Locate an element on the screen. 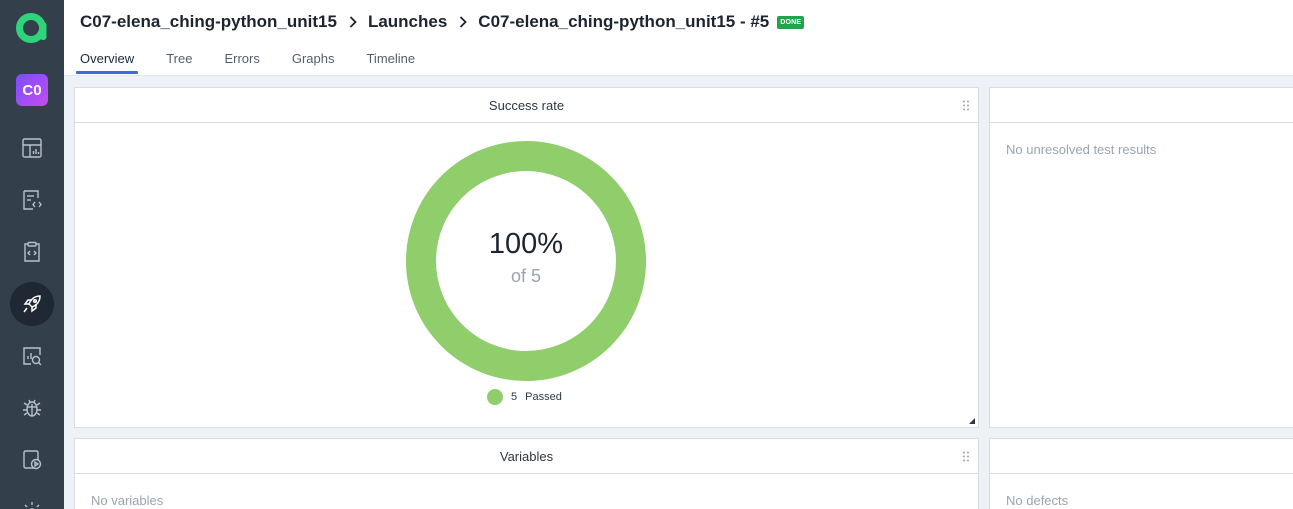 The width and height of the screenshot is (1293, 509). jobs-play-icon is located at coordinates (32, 460).